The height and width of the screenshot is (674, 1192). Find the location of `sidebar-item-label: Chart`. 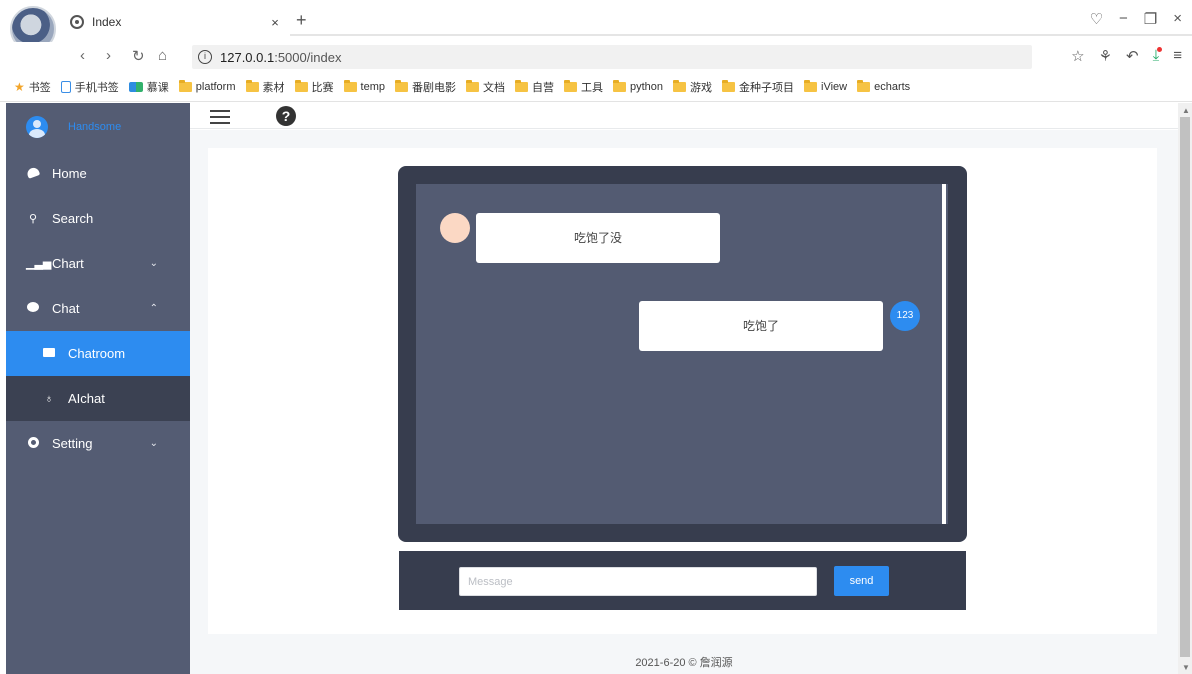

sidebar-item-label: Chart is located at coordinates (68, 263).